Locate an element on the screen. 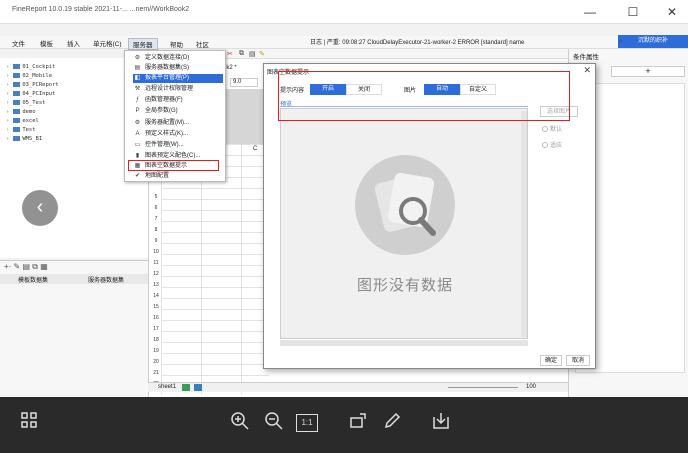 Image resolution: width=688 pixels, height=453 pixels. dataset-tabs: 模板数据集 服务器数据集 is located at coordinates (74, 279).